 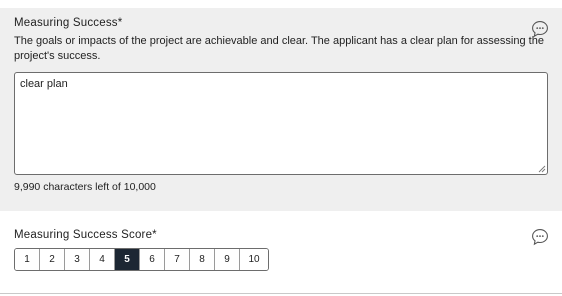 What do you see at coordinates (540, 237) in the screenshot?
I see `comment-bubble-icon` at bounding box center [540, 237].